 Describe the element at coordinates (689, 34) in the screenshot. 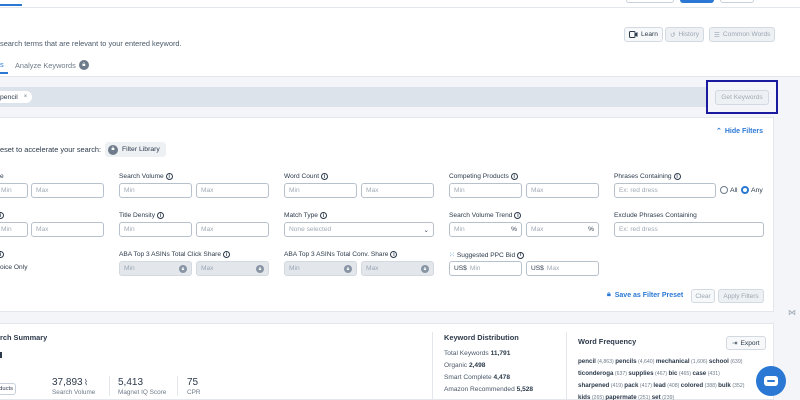

I see `history-label: History` at that location.